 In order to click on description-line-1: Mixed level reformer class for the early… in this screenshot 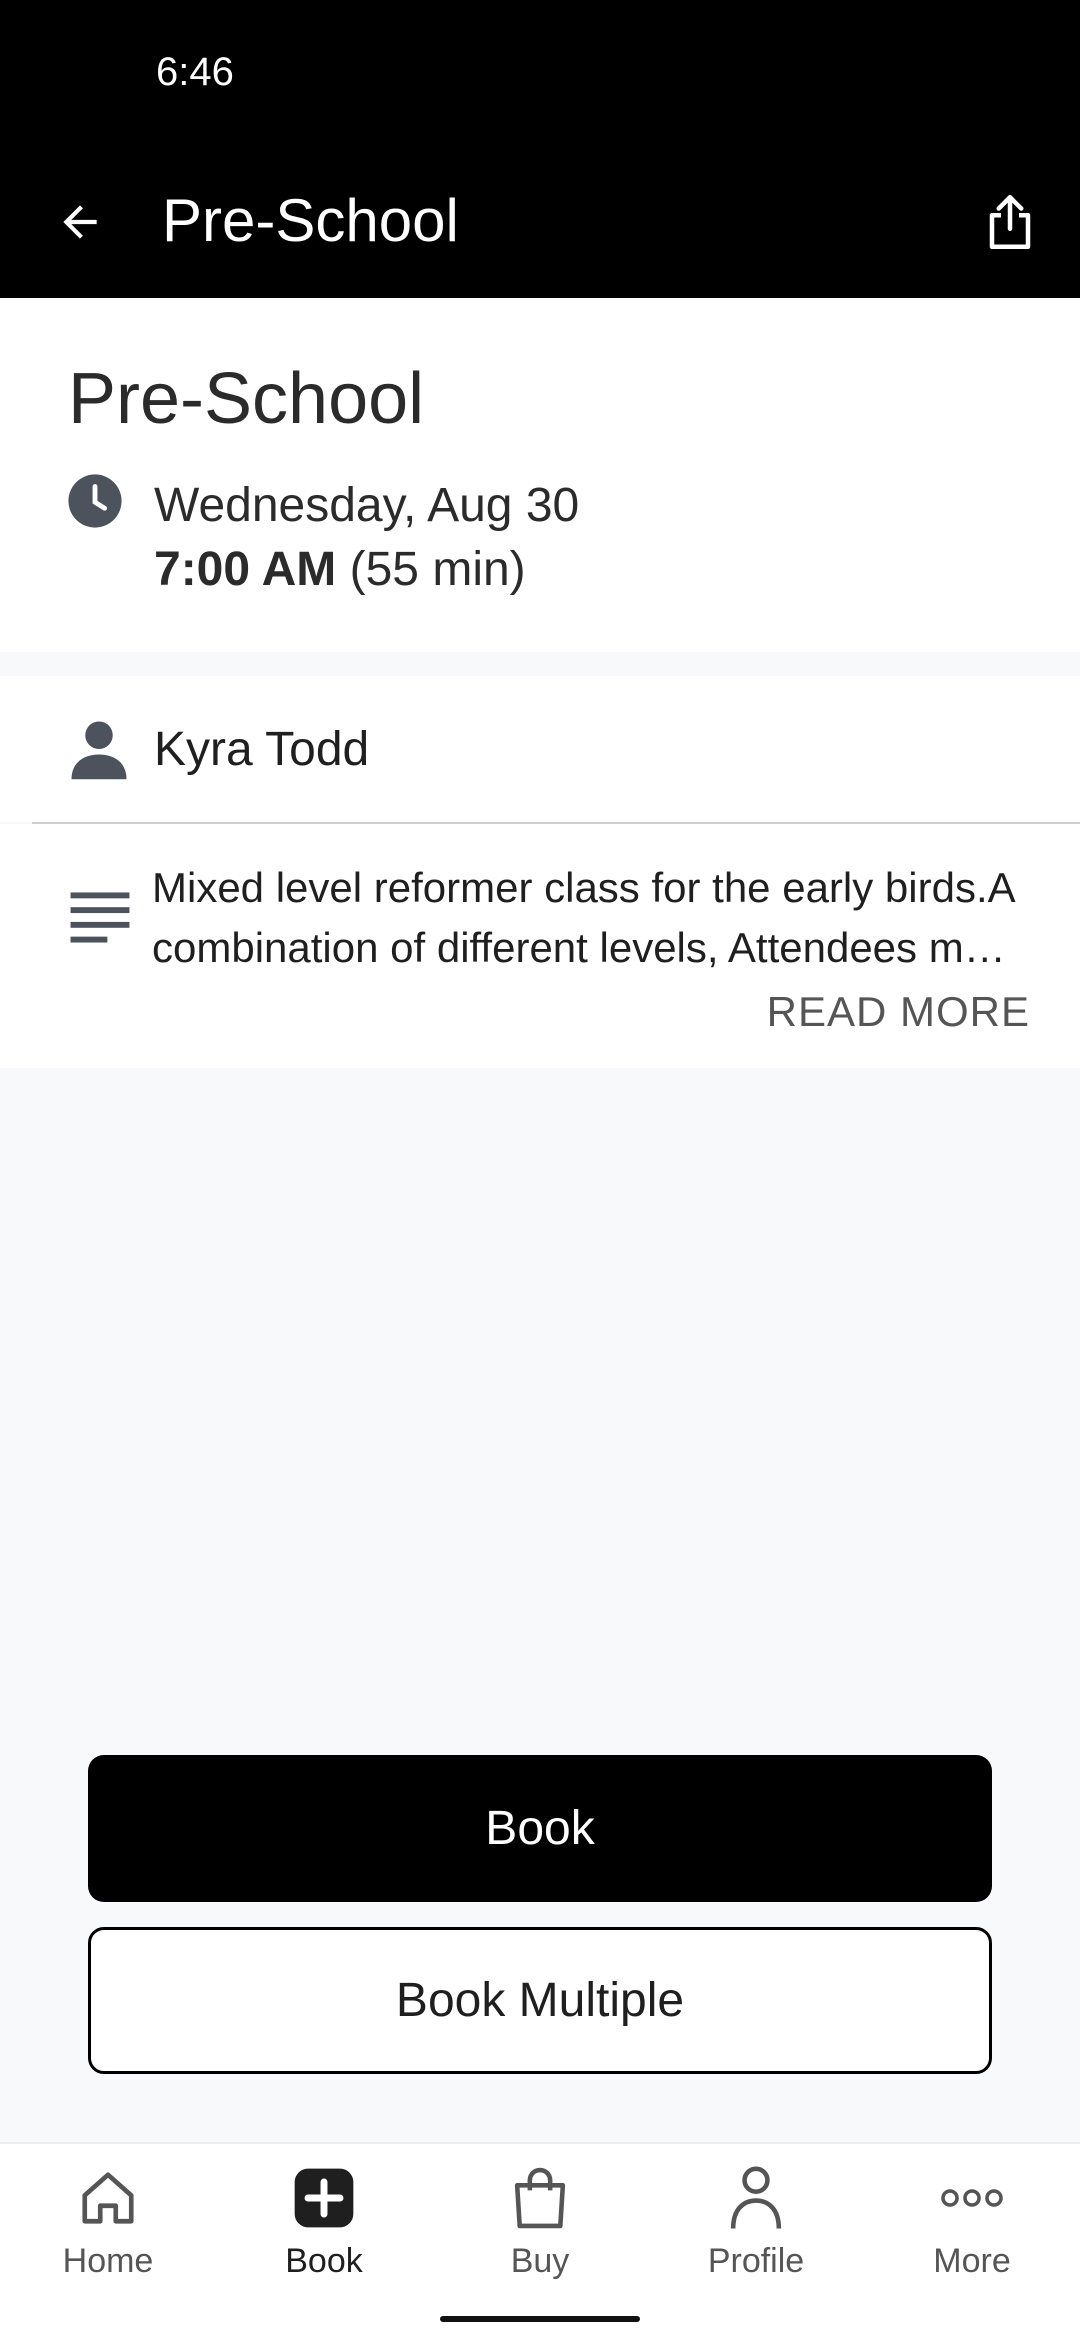, I will do `click(584, 887)`.